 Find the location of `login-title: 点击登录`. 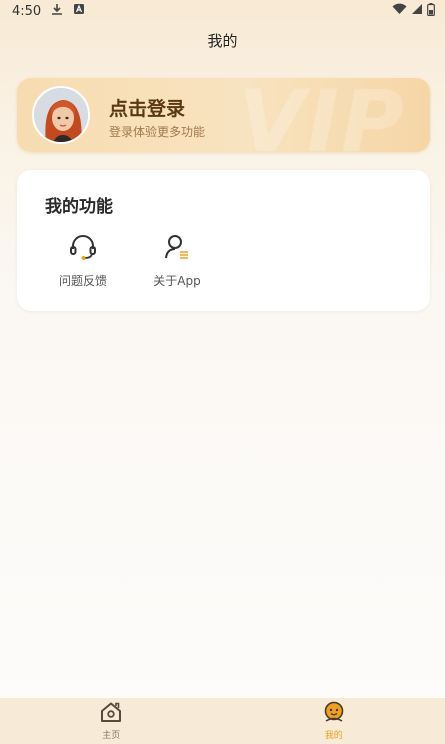

login-title: 点击登录 is located at coordinates (147, 107).